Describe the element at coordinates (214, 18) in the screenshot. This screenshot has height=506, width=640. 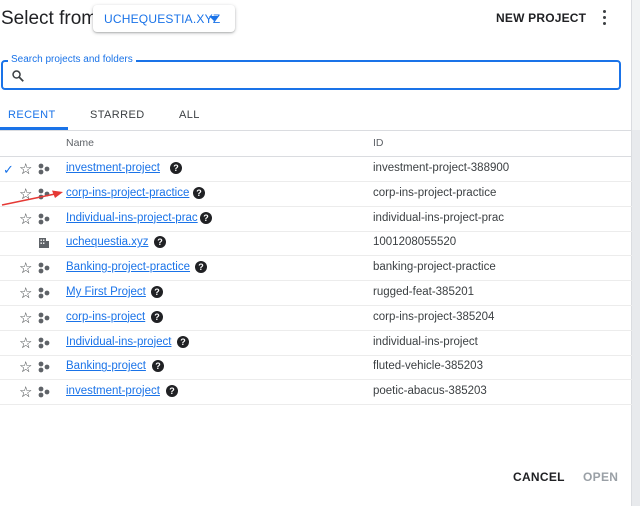
I see `caret-down-icon` at that location.